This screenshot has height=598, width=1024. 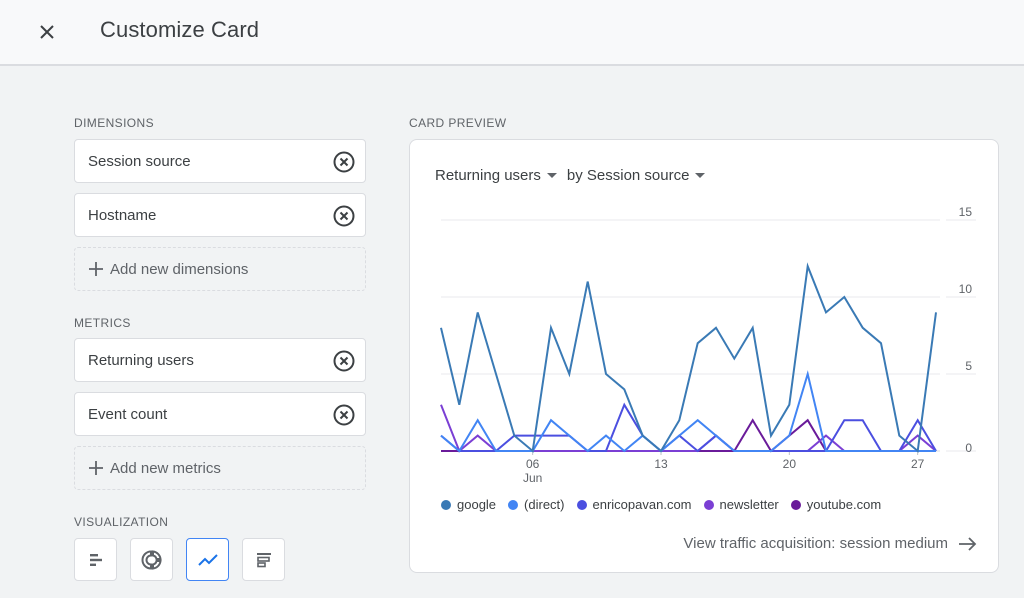 I want to click on legend-item: enricopavan.com, so click(x=634, y=504).